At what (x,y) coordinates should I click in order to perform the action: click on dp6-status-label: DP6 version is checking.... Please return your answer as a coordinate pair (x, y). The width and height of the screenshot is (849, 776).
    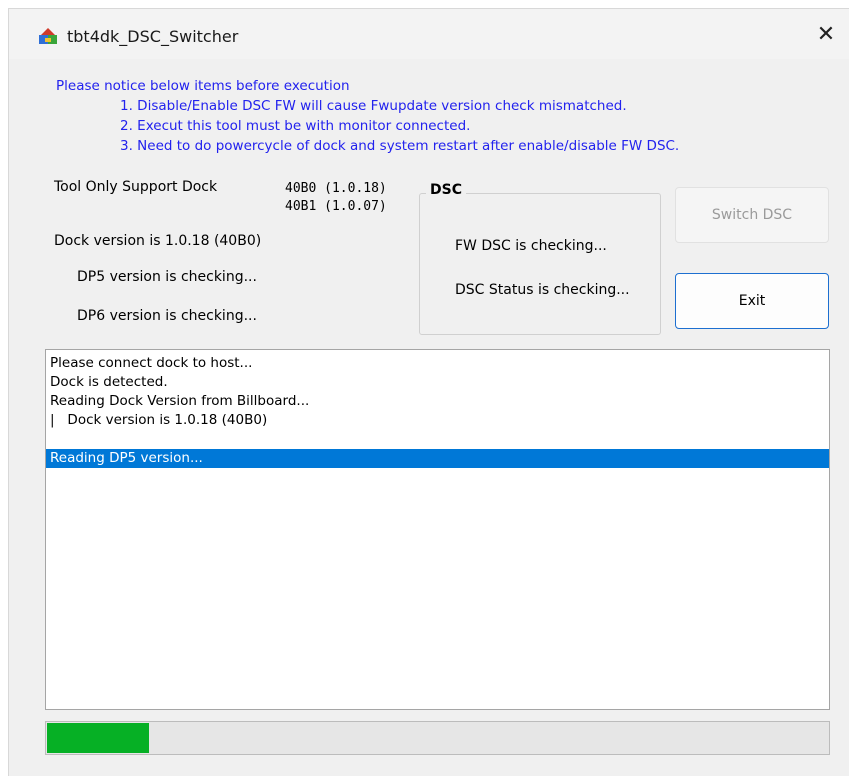
    Looking at the image, I should click on (167, 316).